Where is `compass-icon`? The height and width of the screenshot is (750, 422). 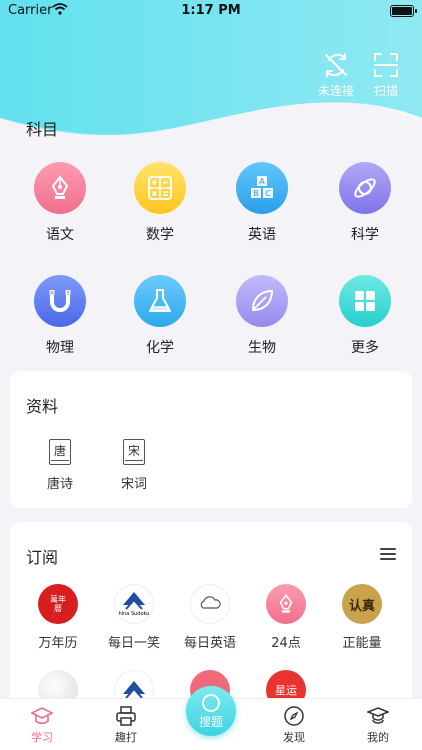 compass-icon is located at coordinates (294, 716).